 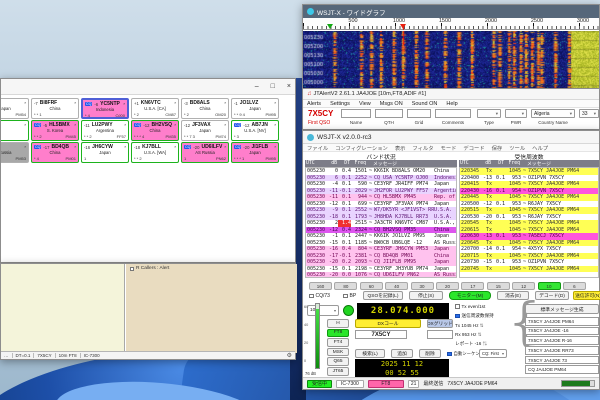 What do you see at coordinates (320, 286) in the screenshot?
I see `band-button-160: 160` at bounding box center [320, 286].